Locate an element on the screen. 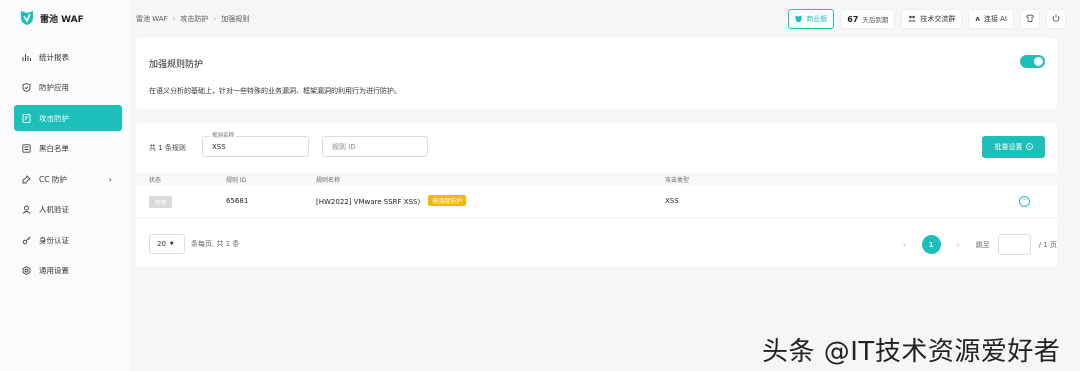 This screenshot has width=1080, height=371. sidebar-item-label: 通用设置 is located at coordinates (54, 270).